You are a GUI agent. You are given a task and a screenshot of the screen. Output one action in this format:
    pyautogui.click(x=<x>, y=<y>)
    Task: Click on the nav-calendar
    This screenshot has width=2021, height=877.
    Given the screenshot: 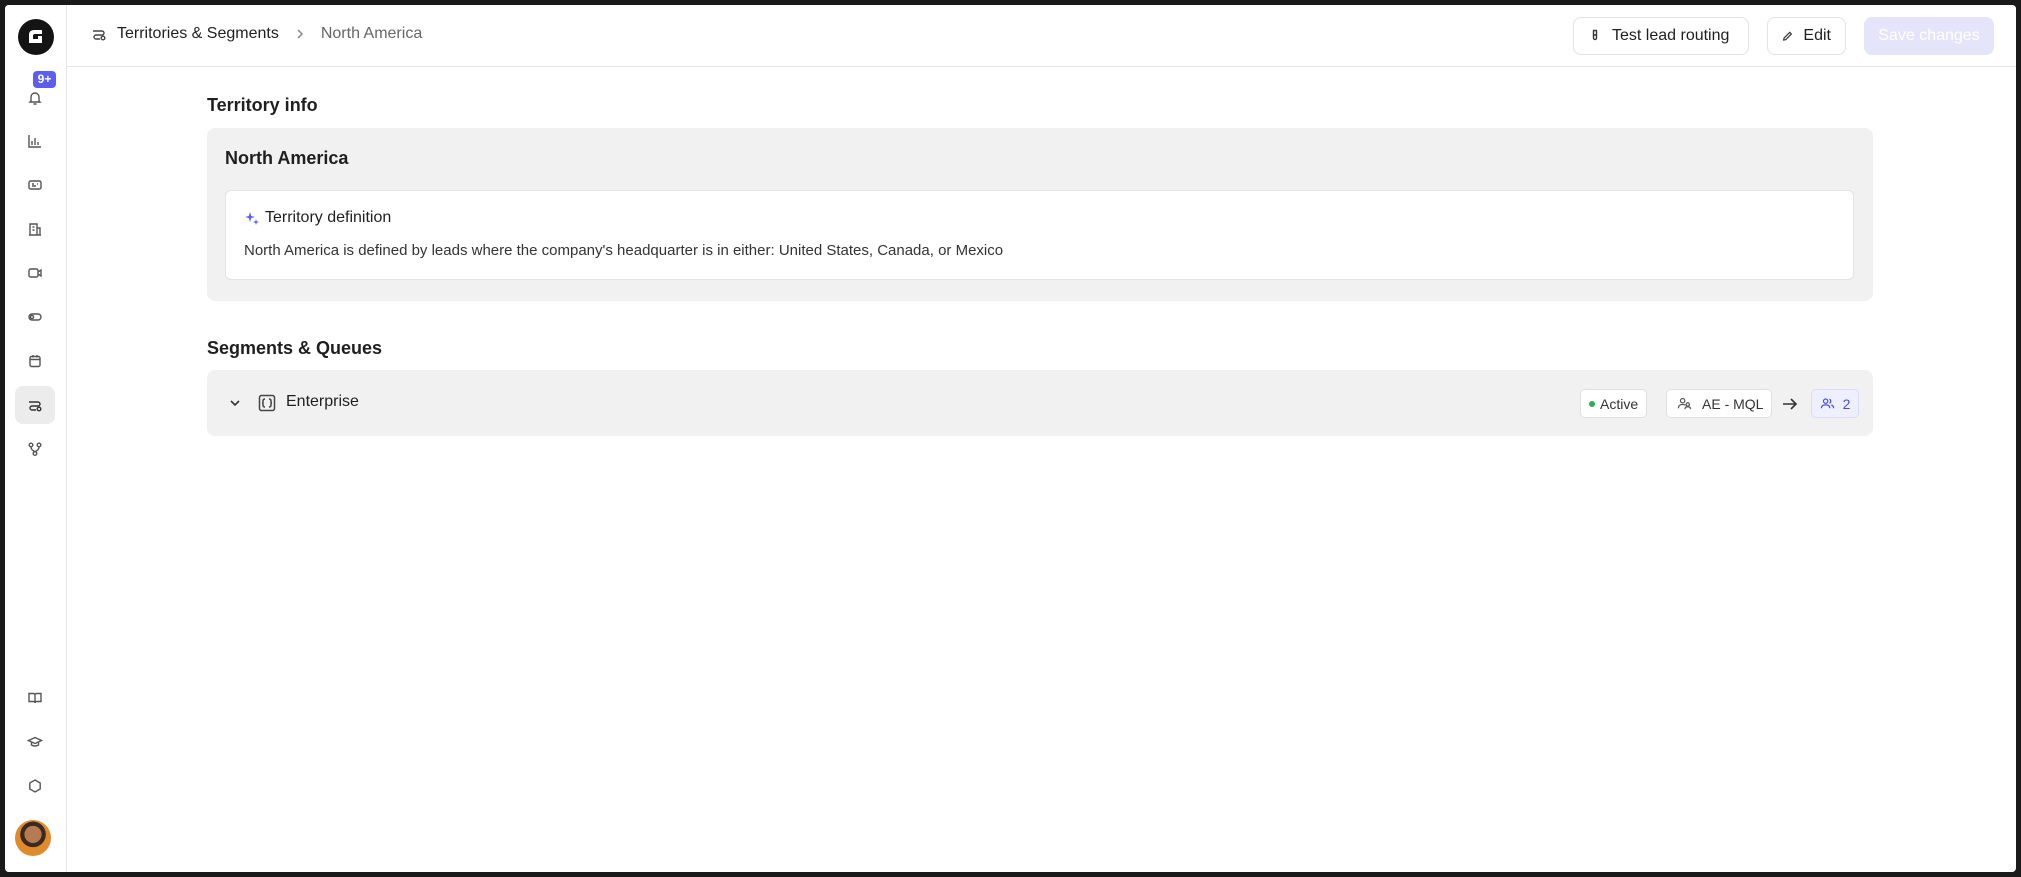 What is the action you would take?
    pyautogui.click(x=35, y=361)
    